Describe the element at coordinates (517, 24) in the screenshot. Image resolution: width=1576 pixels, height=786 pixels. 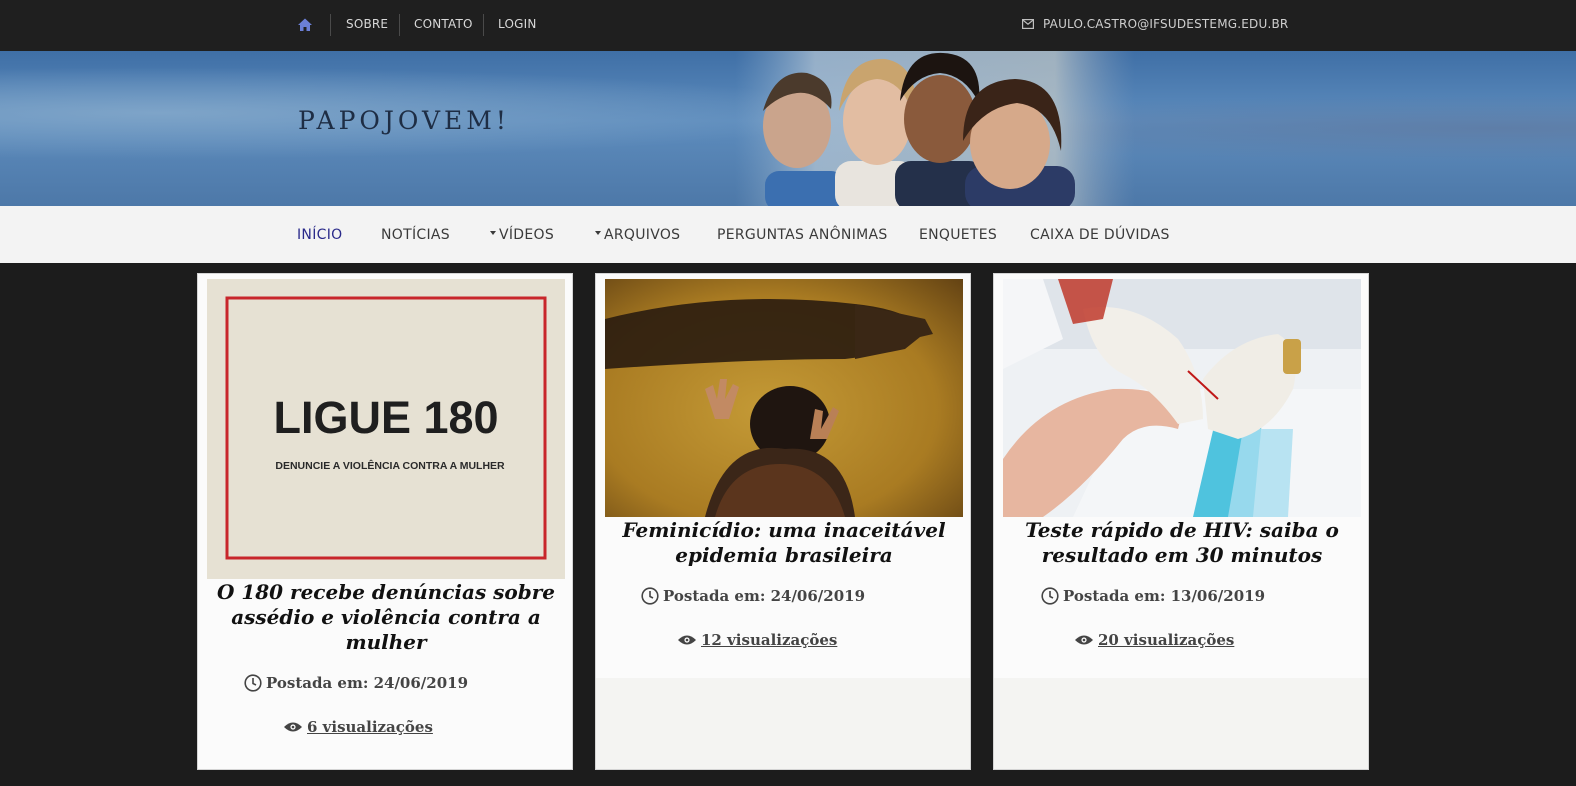
I see `top-link-login: LOGIN` at that location.